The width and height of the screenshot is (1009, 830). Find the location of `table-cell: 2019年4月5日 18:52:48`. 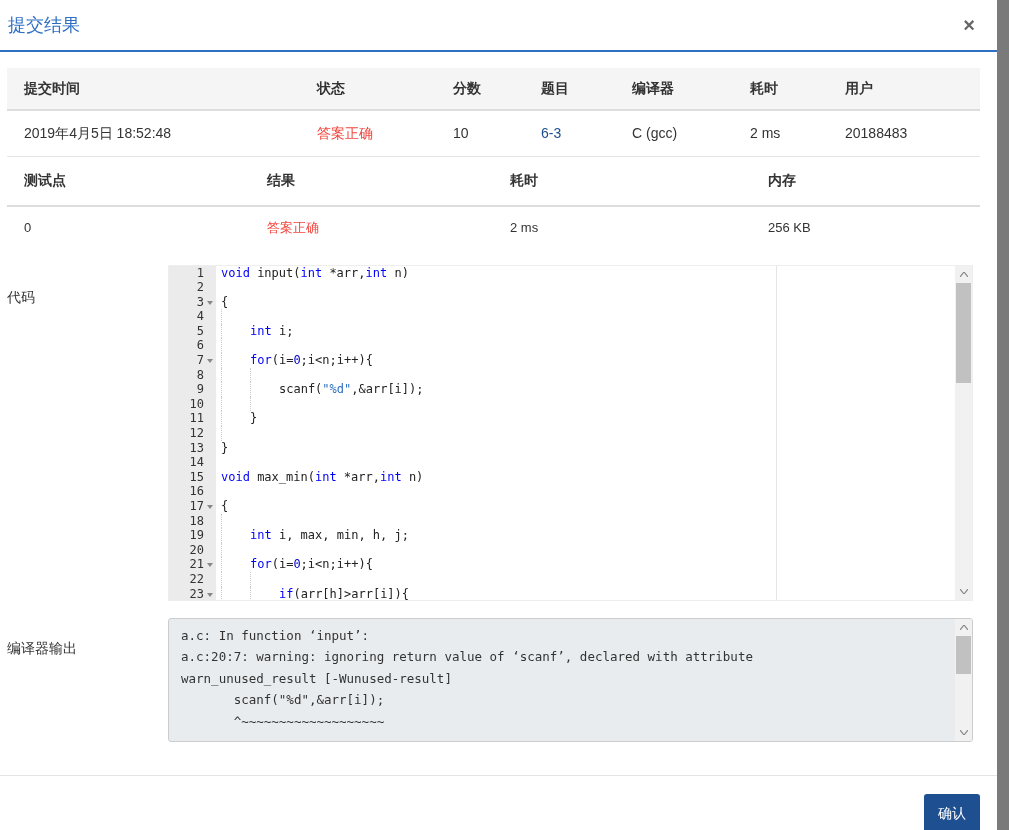

table-cell: 2019年4月5日 18:52:48 is located at coordinates (98, 132).